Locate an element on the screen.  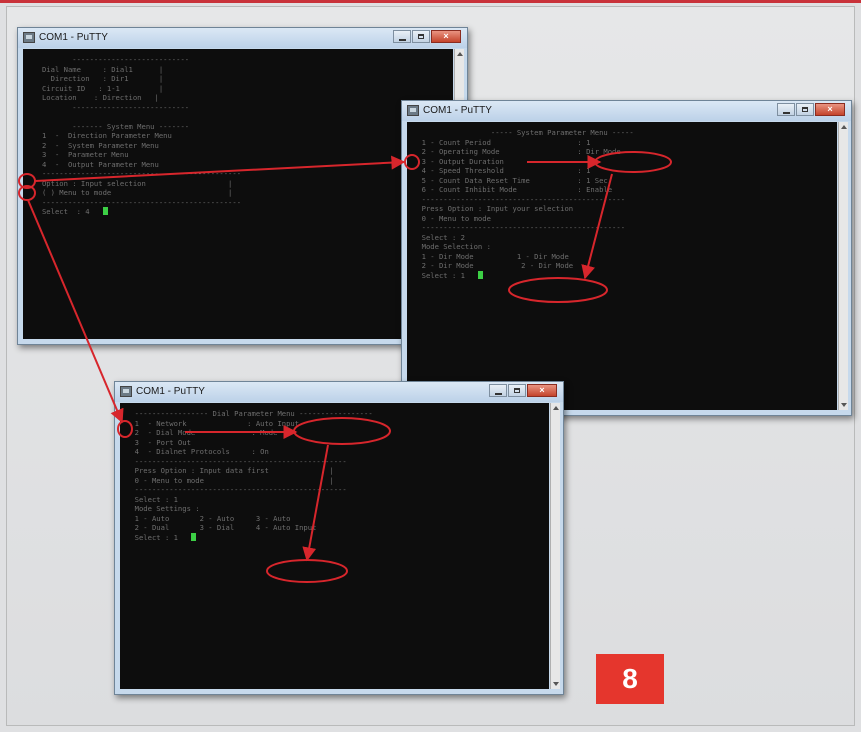
terminal-line: Select : 2 is located at coordinates (439, 237).